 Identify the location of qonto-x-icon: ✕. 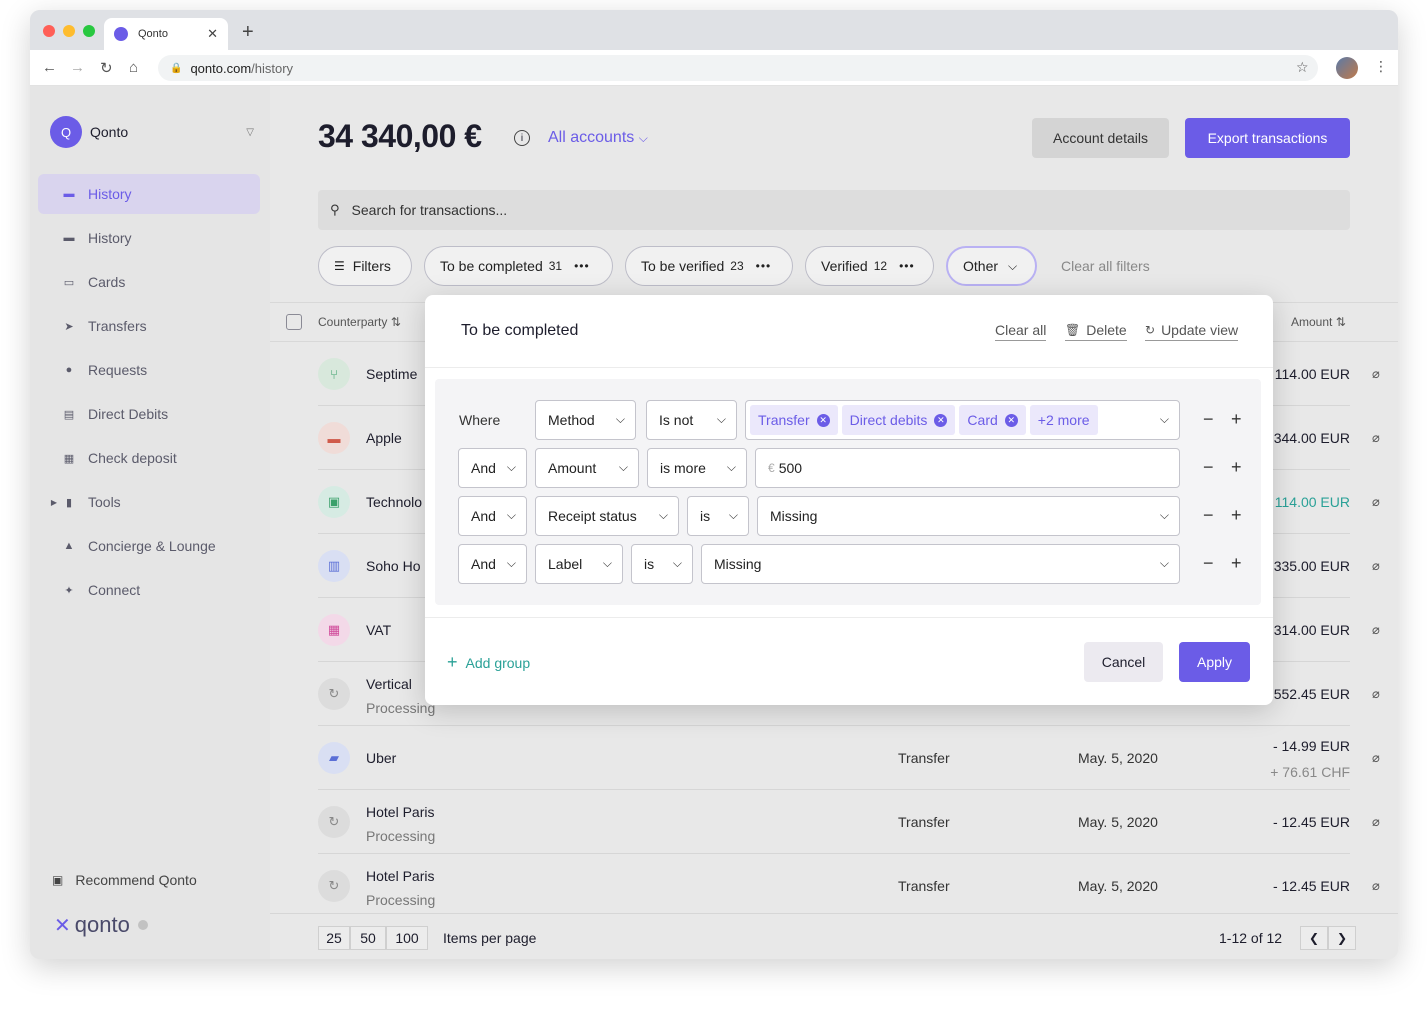
(62, 925).